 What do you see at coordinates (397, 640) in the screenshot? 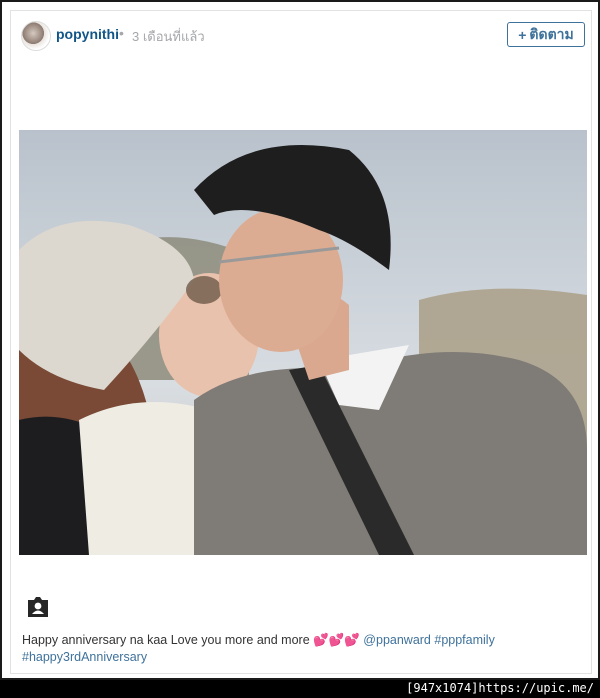
I see `mention-link: @ppanward` at bounding box center [397, 640].